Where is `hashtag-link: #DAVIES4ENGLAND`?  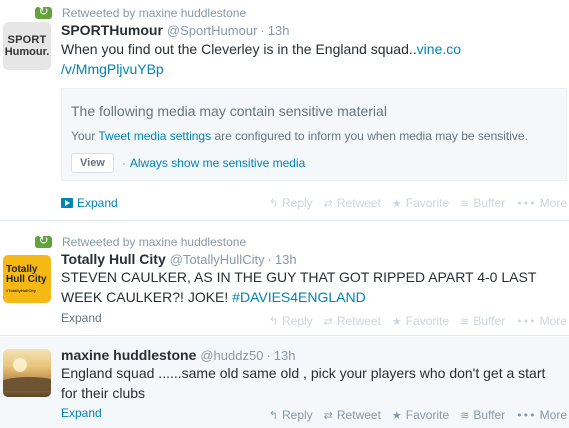
hashtag-link: #DAVIES4ENGLAND is located at coordinates (299, 297).